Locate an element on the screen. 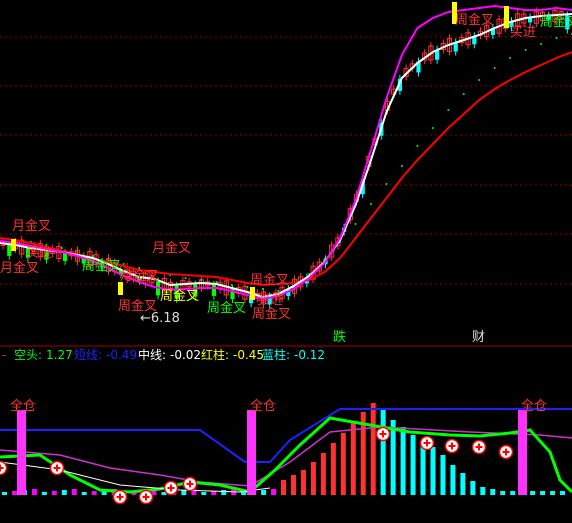 The height and width of the screenshot is (523, 572). quancang-label-2: 全仓 is located at coordinates (263, 406).